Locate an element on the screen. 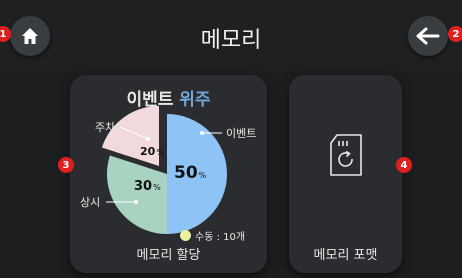 The width and height of the screenshot is (462, 278). pie-slice-always is located at coordinates (136, 194).